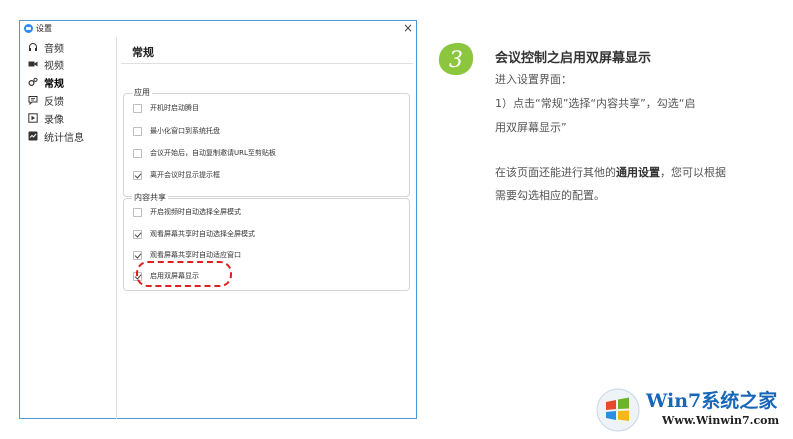 The width and height of the screenshot is (793, 439). Describe the element at coordinates (54, 84) in the screenshot. I see `sidebar-item-label: 常规` at that location.